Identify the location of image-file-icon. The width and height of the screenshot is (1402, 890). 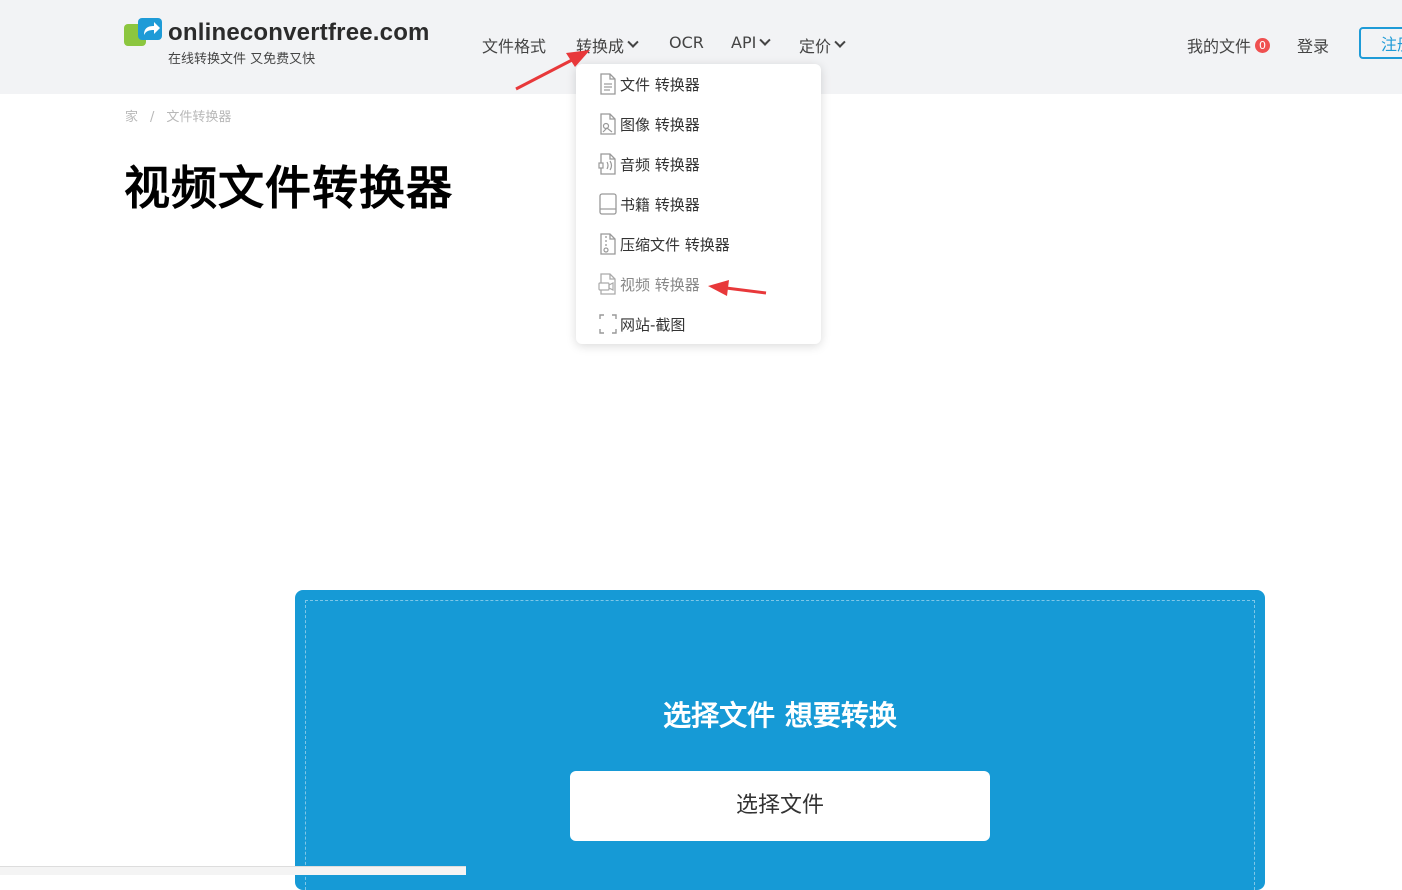
(608, 124).